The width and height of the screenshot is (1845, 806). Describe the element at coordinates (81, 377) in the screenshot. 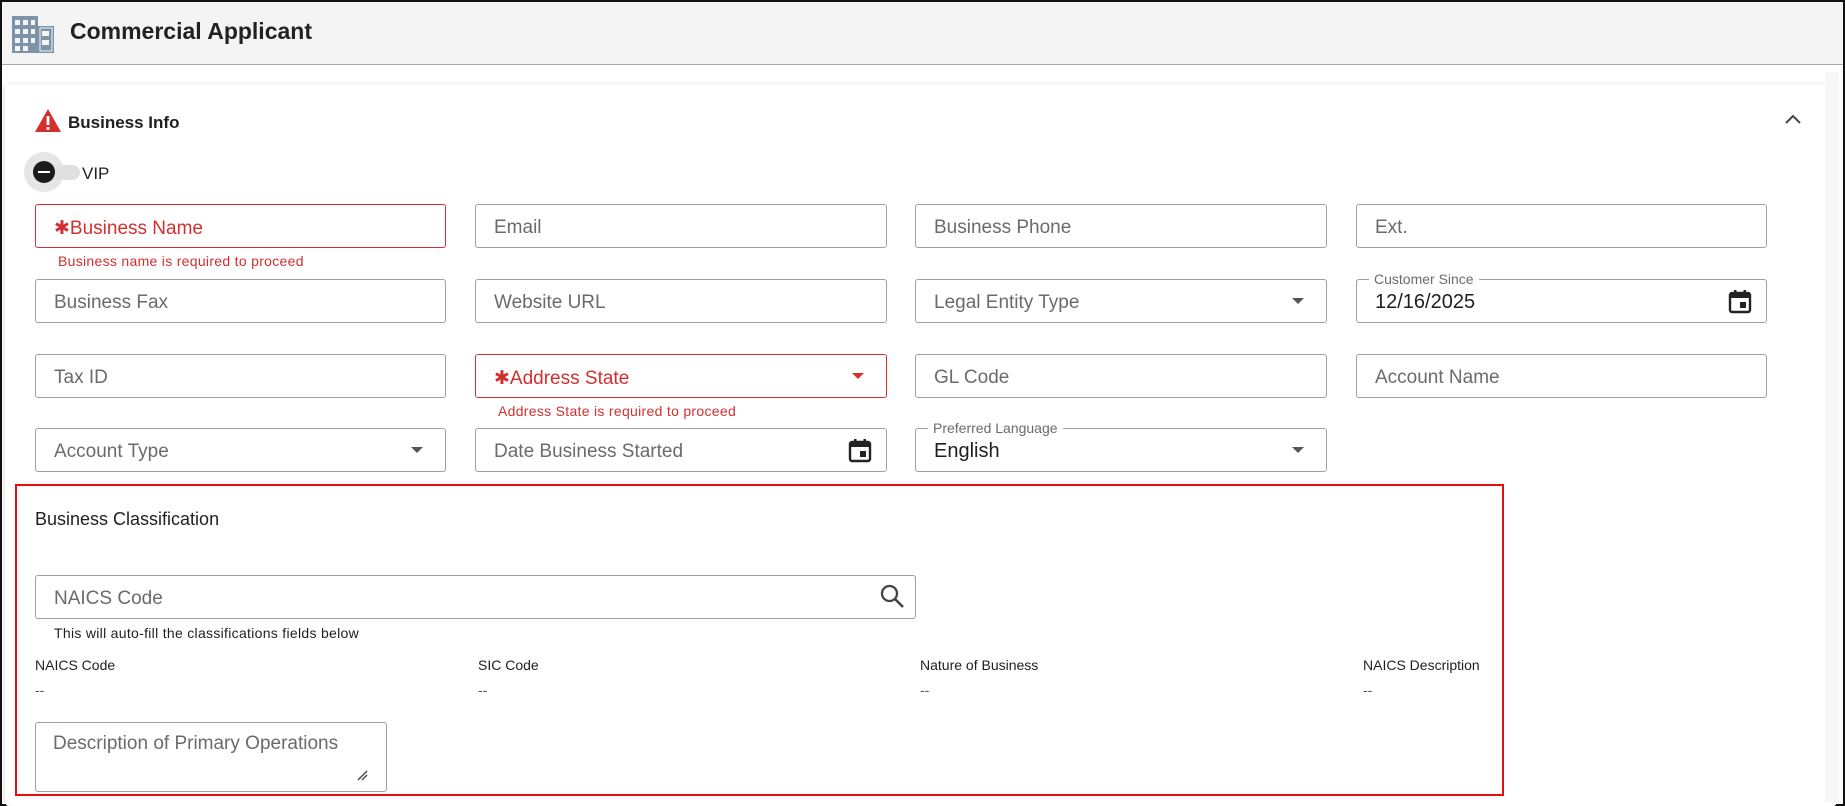

I see `tax-id-placeholder: Tax ID` at that location.